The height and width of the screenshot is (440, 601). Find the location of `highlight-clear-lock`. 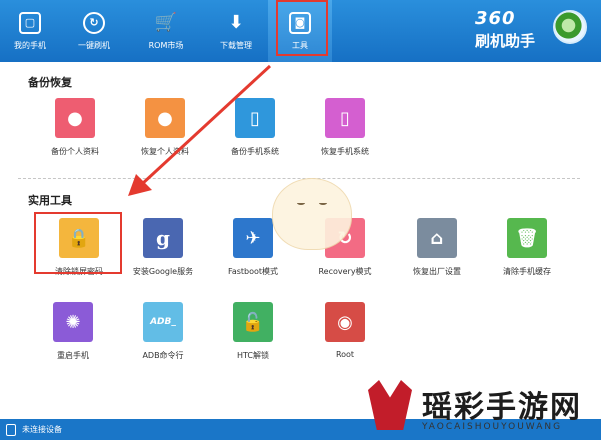

highlight-clear-lock is located at coordinates (78, 243).